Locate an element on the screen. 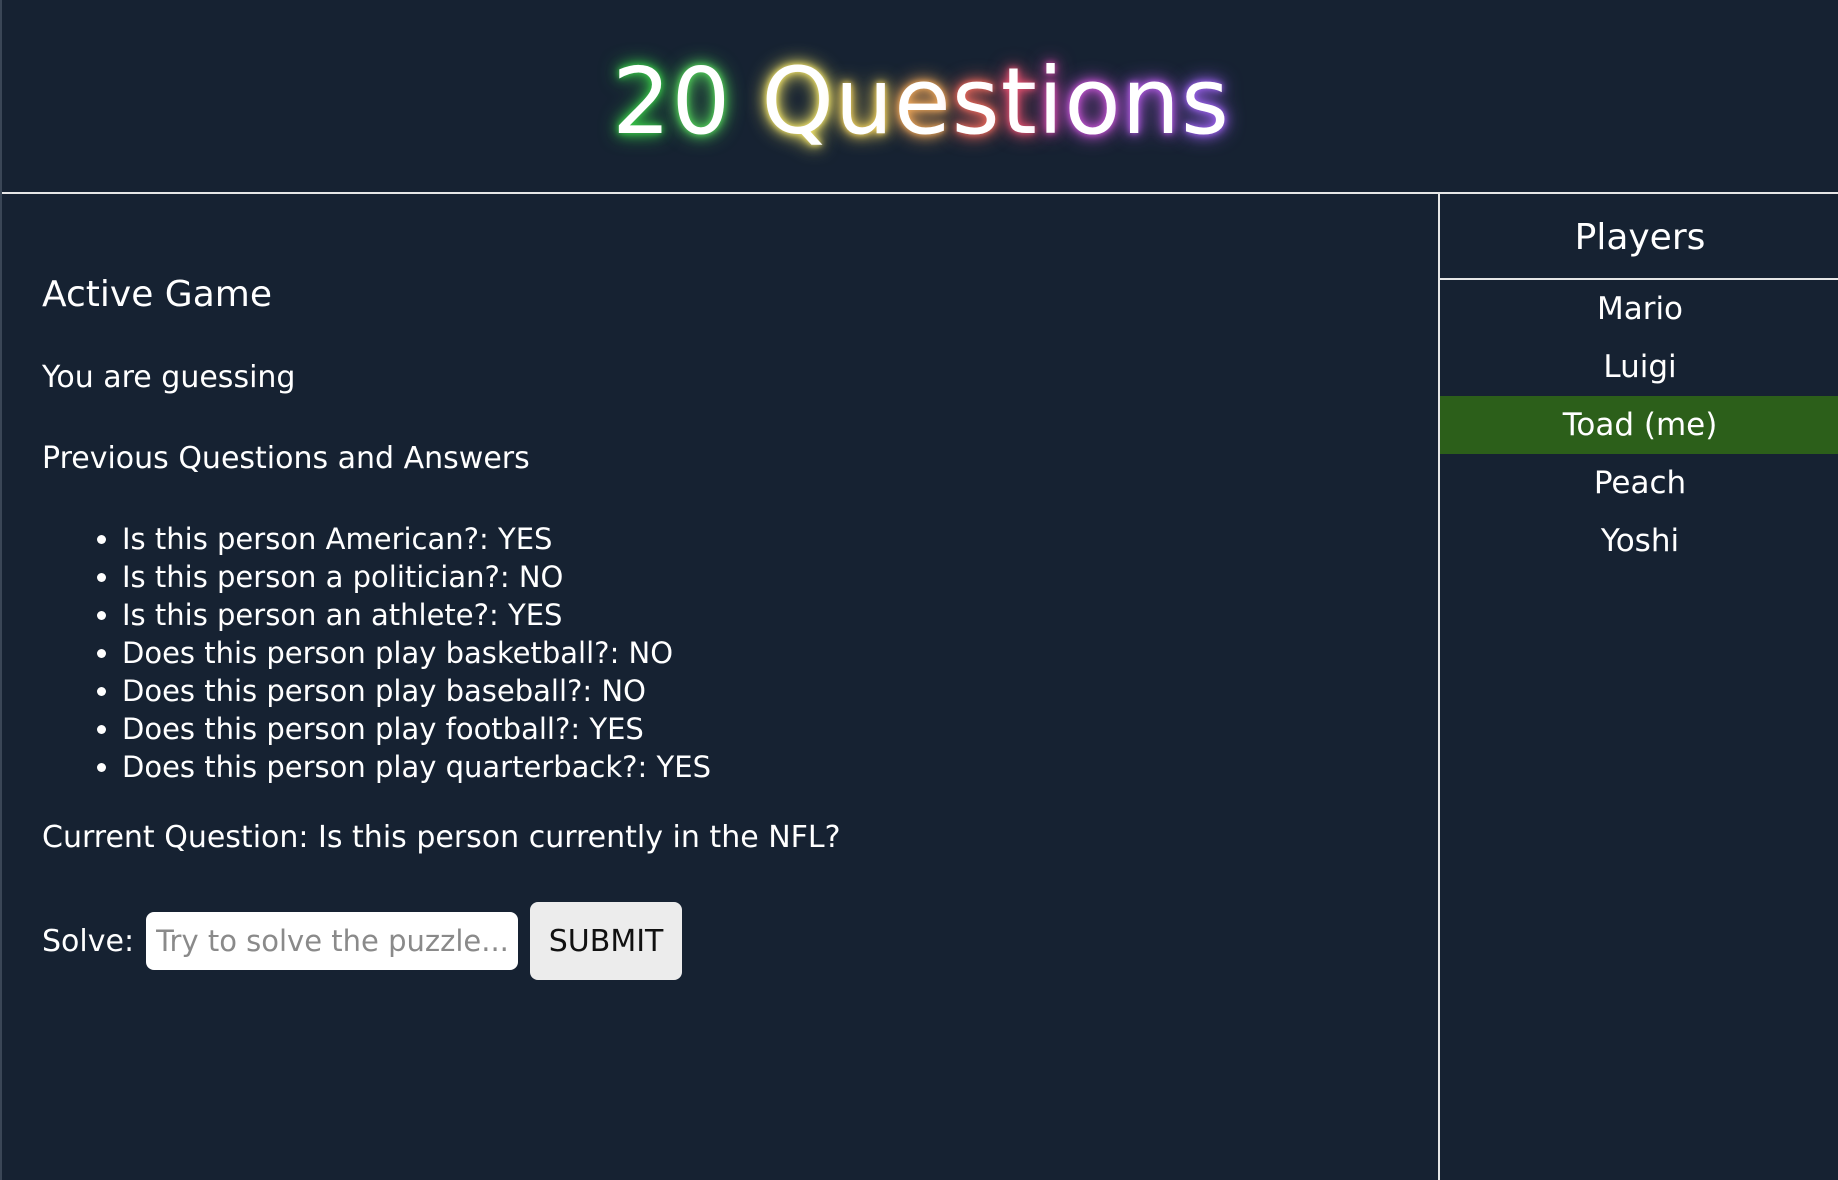 The width and height of the screenshot is (1838, 1180). player-item-yoshi: Yoshi is located at coordinates (1639, 541).